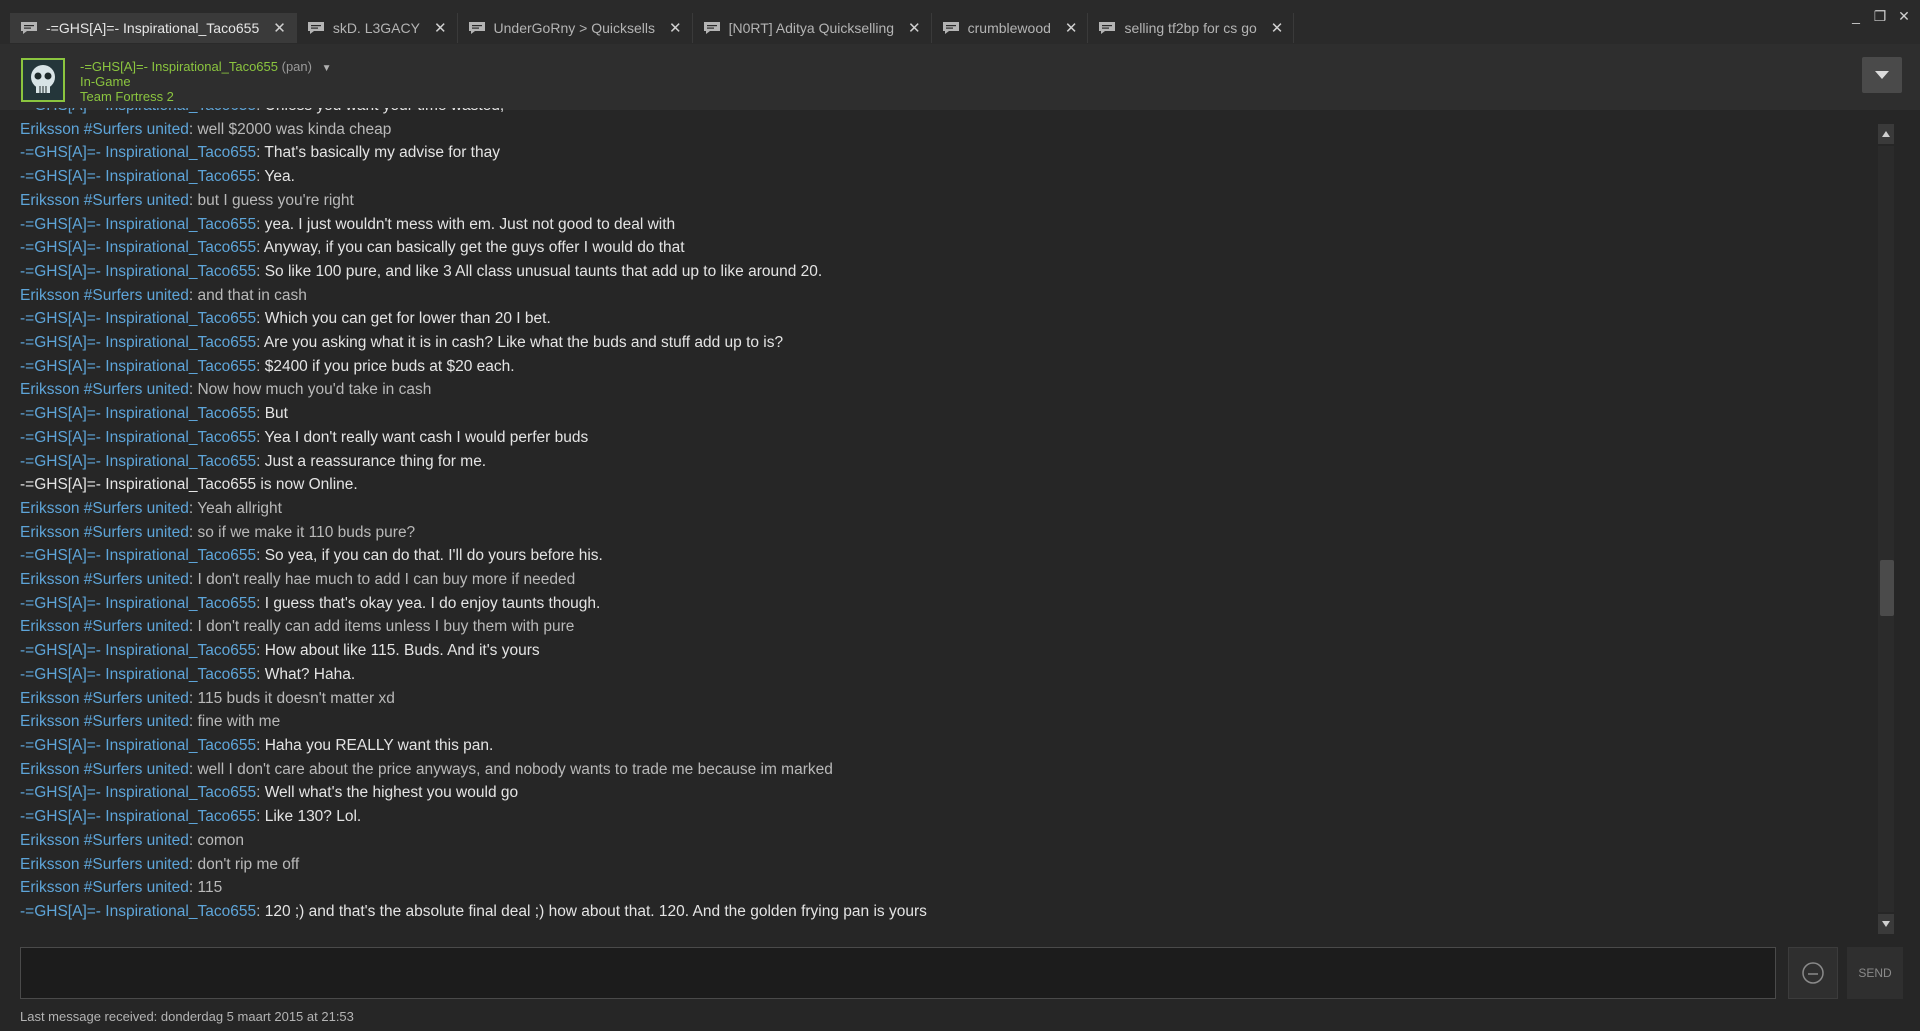 This screenshot has width=1920, height=1031. I want to click on scrollbar-track, so click(1886, 529).